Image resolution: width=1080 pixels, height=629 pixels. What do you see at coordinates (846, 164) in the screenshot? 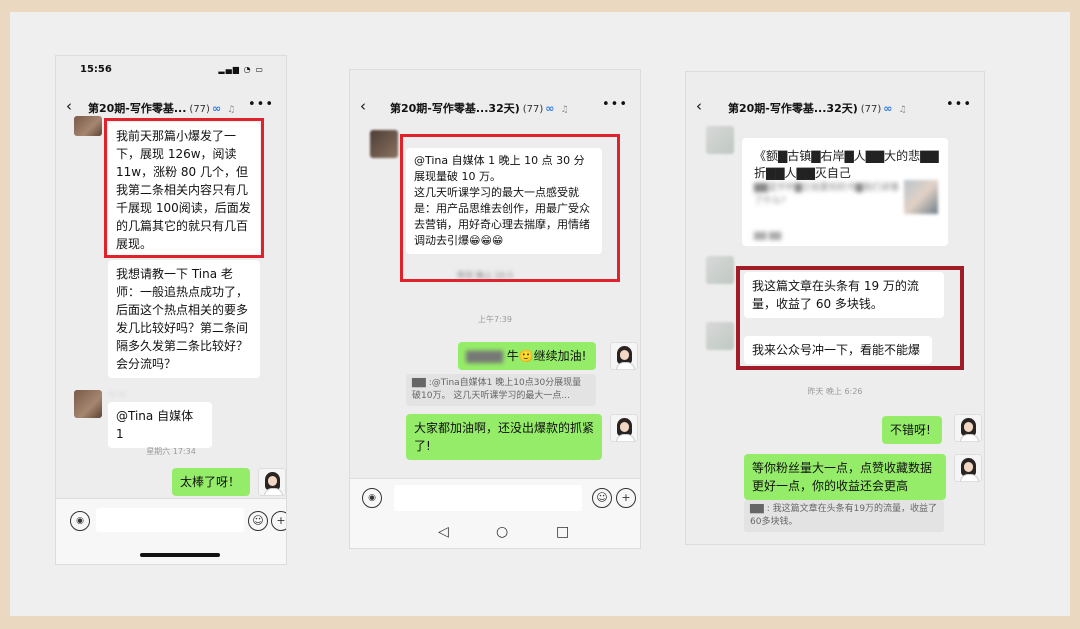
I see `article-title: 《额▇古镇▇右岸▇人▇▇大的悲▇▇折▇▇人▇▇灭自己` at bounding box center [846, 164].